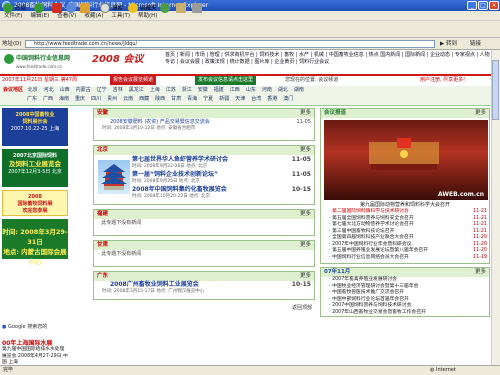 This screenshot has height=375, width=500. What do you see at coordinates (208, 99) in the screenshot?
I see `province-link: 宁夏` at bounding box center [208, 99].